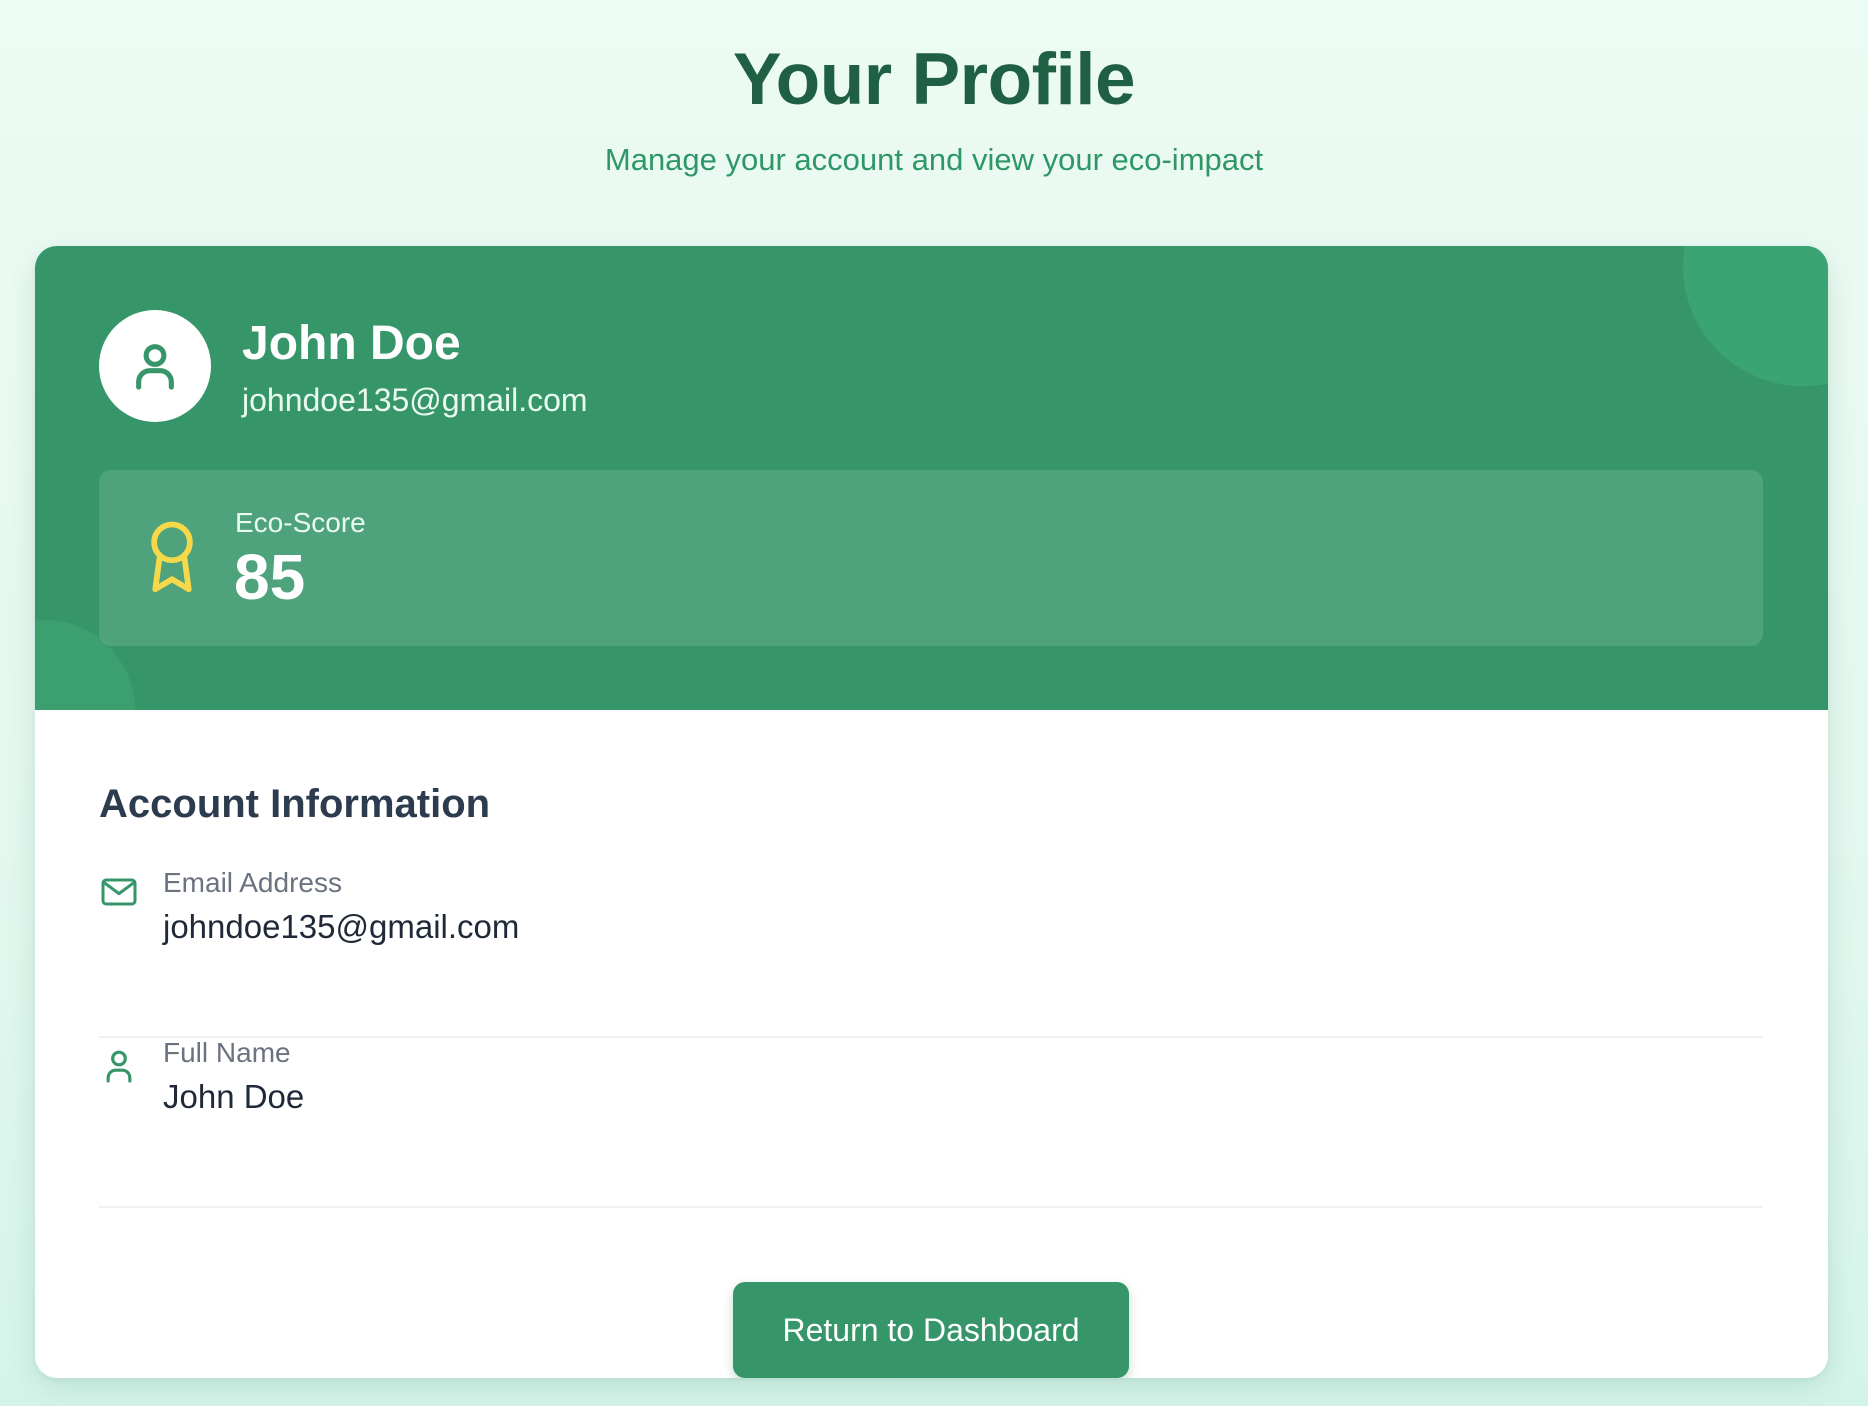 Image resolution: width=1868 pixels, height=1406 pixels. What do you see at coordinates (931, 1330) in the screenshot?
I see `return-to-dashboard-button: Return to Dashboard` at bounding box center [931, 1330].